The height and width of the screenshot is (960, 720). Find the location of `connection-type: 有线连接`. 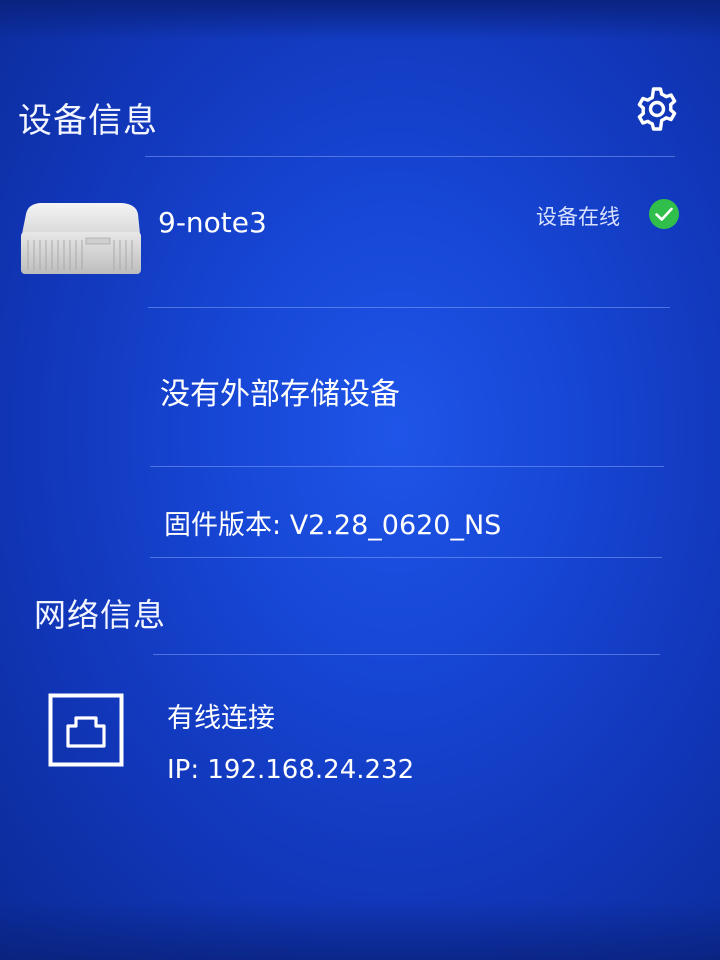

connection-type: 有线连接 is located at coordinates (221, 718).